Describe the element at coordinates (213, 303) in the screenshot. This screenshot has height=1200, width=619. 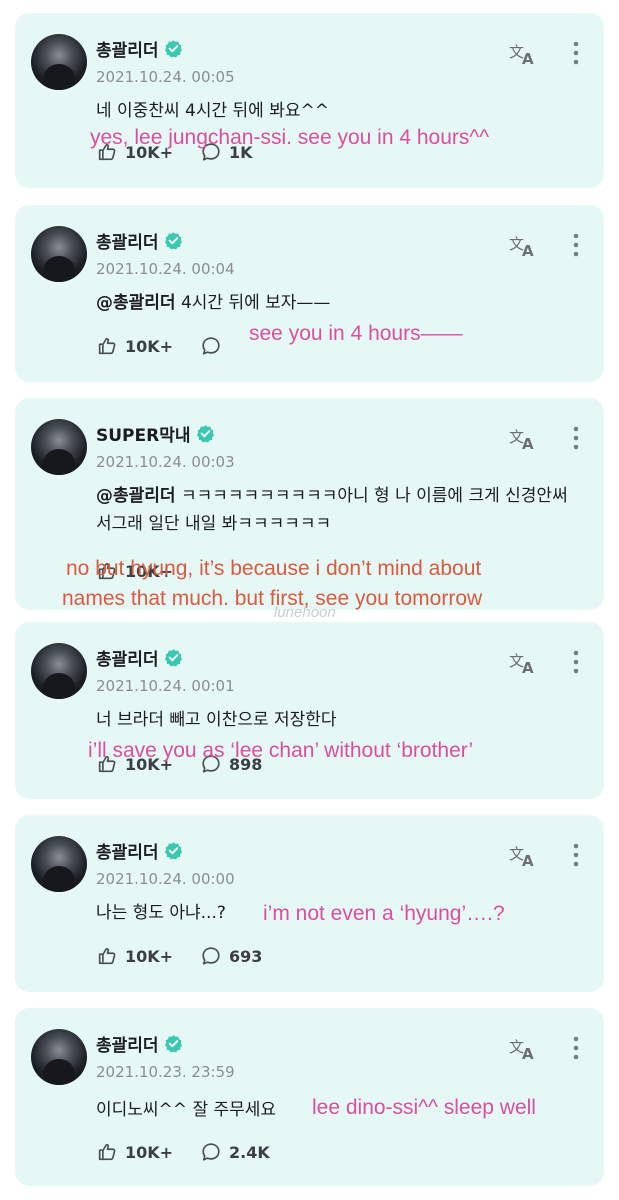
I see `post-text: @총괄리더 4시간 뒤에 보자——` at that location.